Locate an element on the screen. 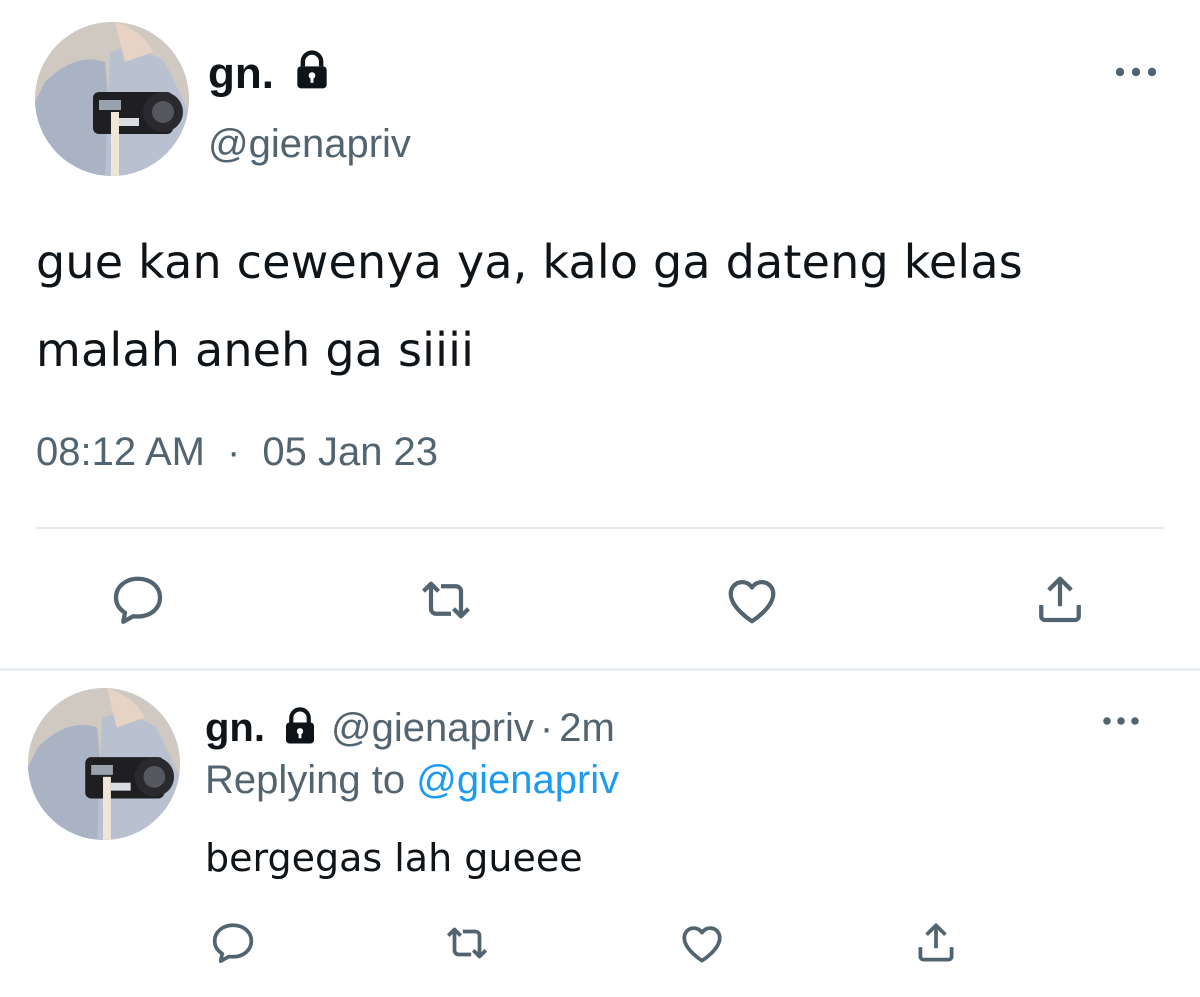 Image resolution: width=1200 pixels, height=997 pixels. reply-display-name: gn. is located at coordinates (235, 728).